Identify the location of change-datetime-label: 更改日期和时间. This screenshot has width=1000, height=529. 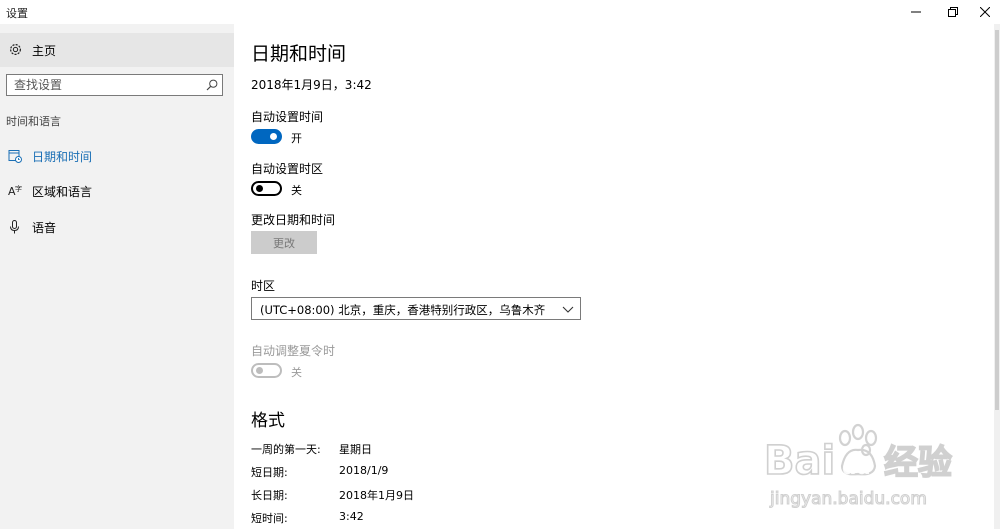
(293, 220).